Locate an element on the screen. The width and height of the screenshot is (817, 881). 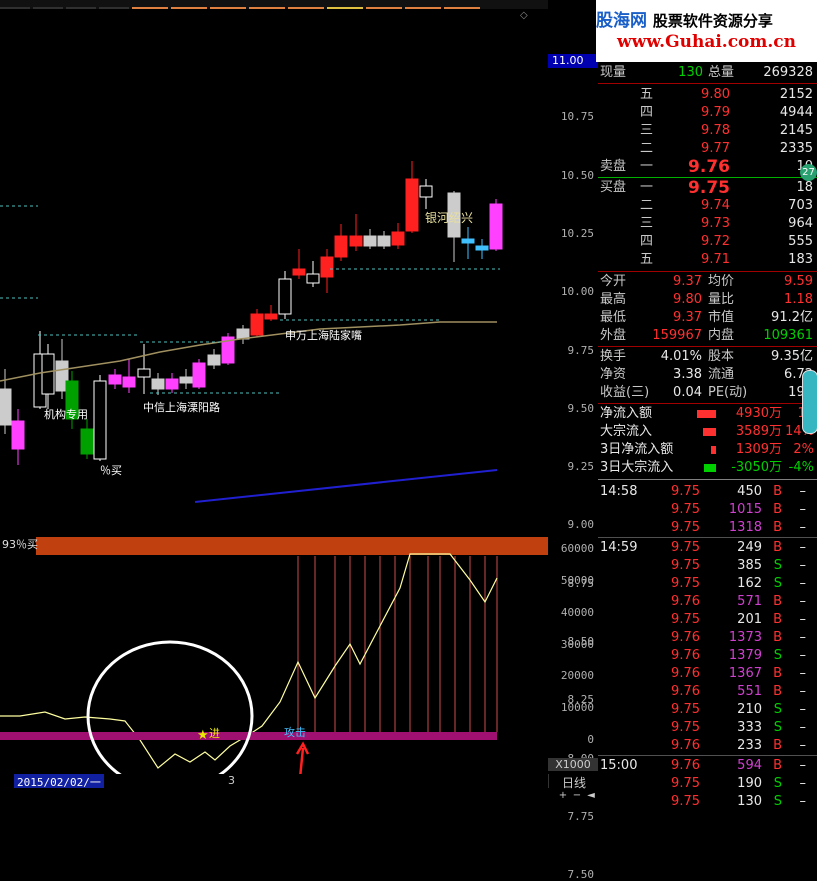
buy-order-row: 买盘一 9.75 18 is located at coordinates (707, 188).